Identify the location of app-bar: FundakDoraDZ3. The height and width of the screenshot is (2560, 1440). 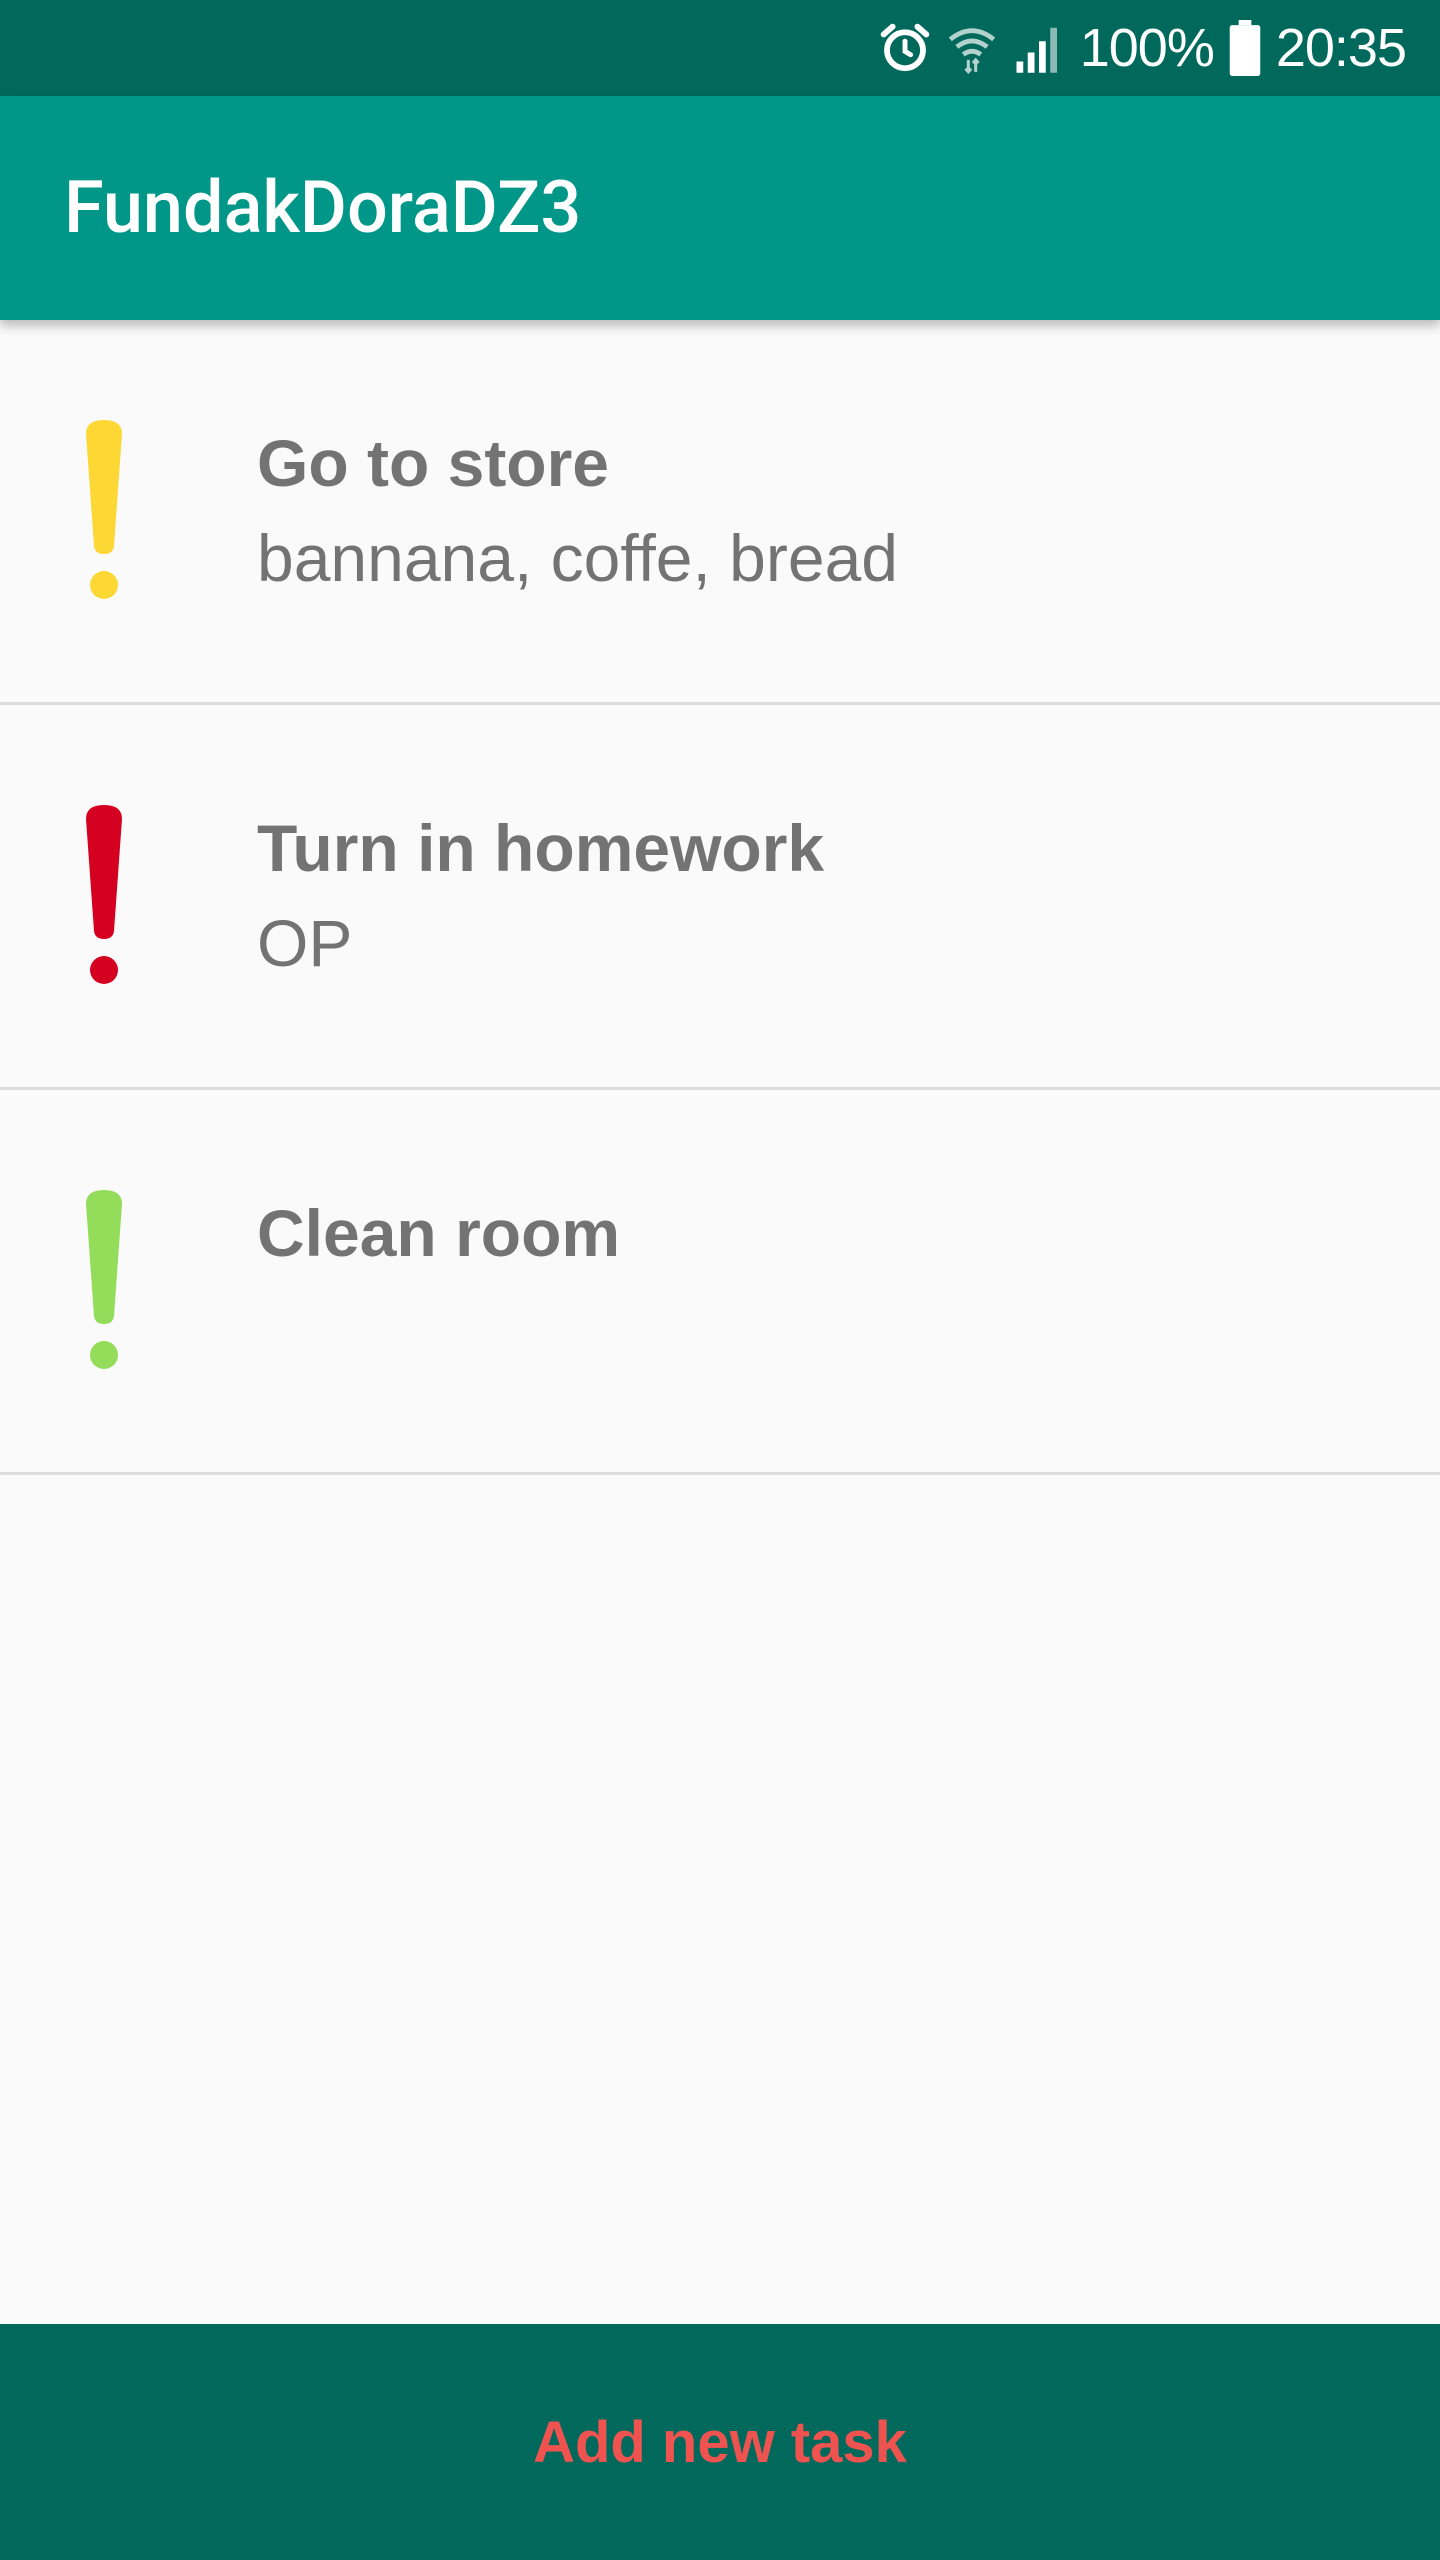
(720, 208).